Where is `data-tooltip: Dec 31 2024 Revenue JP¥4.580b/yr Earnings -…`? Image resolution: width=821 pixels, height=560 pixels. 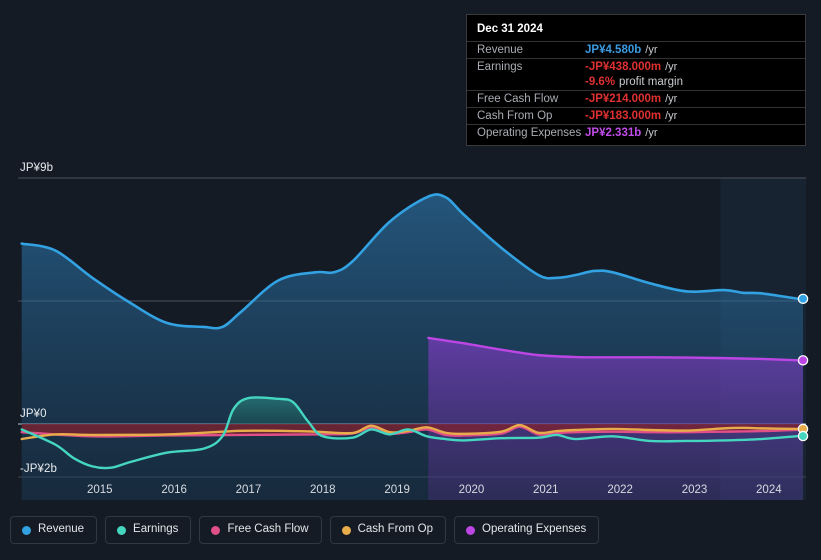
data-tooltip: Dec 31 2024 Revenue JP¥4.580b/yr Earnings -… is located at coordinates (636, 80).